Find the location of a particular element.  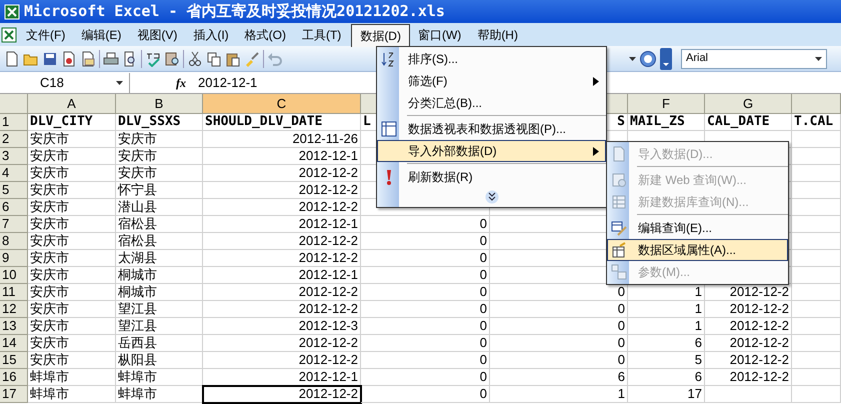

table-cell: DLV_CITY is located at coordinates (72, 122).